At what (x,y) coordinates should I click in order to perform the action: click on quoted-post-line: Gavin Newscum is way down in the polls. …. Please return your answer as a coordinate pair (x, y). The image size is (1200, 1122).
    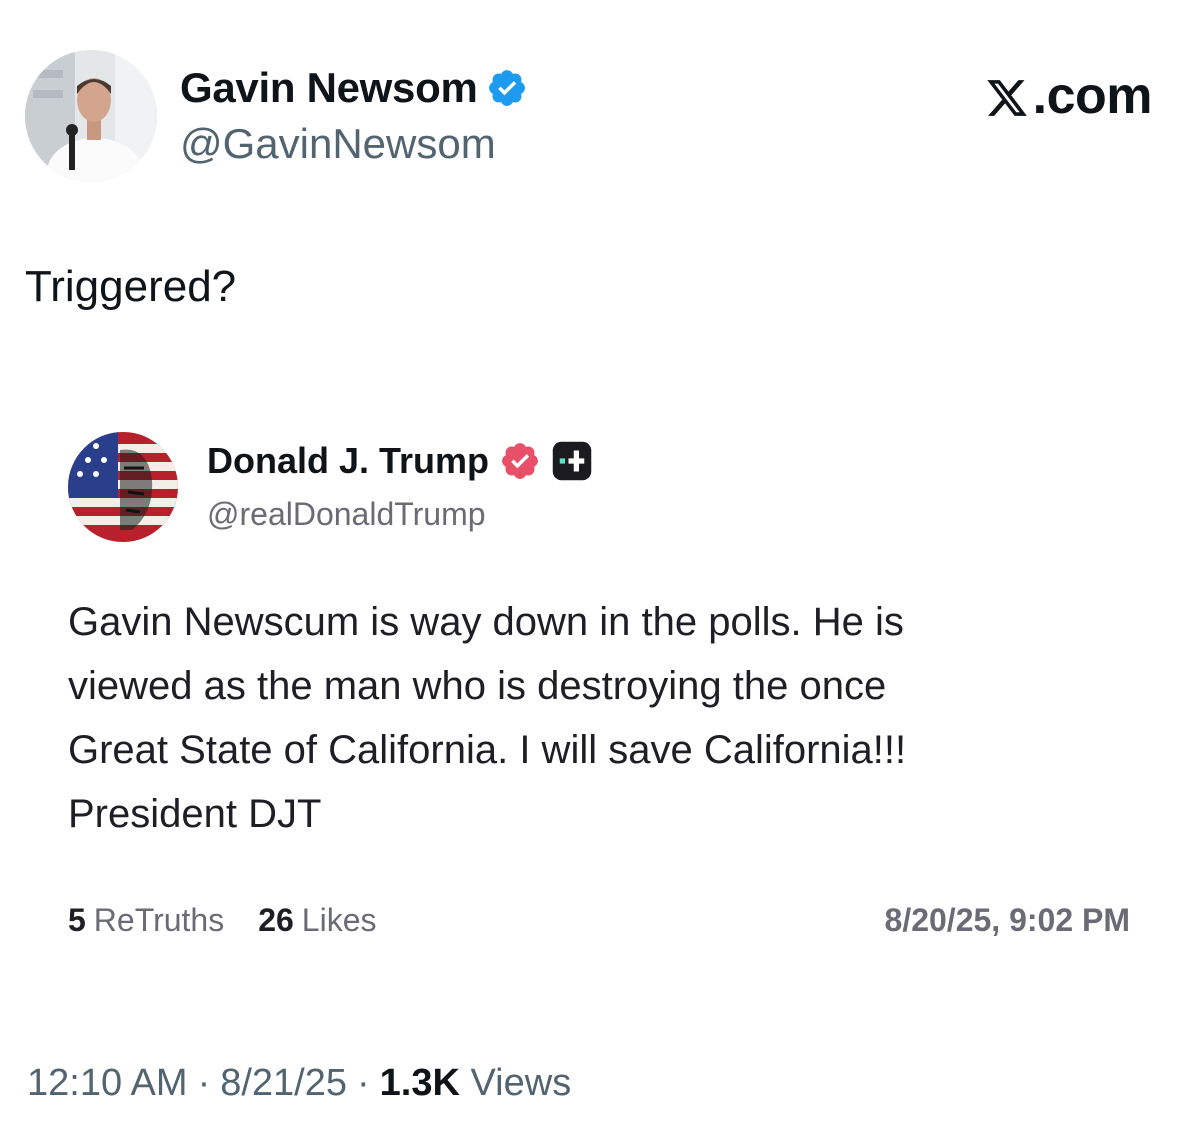
    Looking at the image, I should click on (486, 622).